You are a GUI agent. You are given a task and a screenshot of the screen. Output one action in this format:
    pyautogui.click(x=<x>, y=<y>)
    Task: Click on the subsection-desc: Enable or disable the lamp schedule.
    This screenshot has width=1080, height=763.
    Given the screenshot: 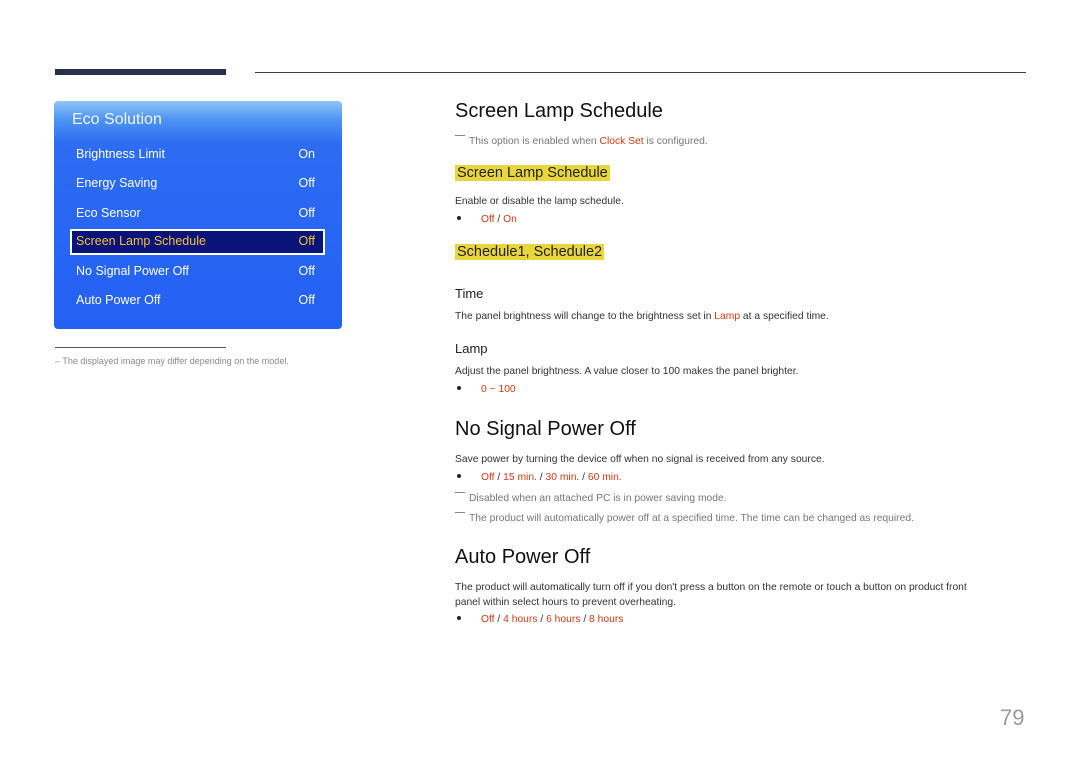 What is the action you would take?
    pyautogui.click(x=539, y=201)
    